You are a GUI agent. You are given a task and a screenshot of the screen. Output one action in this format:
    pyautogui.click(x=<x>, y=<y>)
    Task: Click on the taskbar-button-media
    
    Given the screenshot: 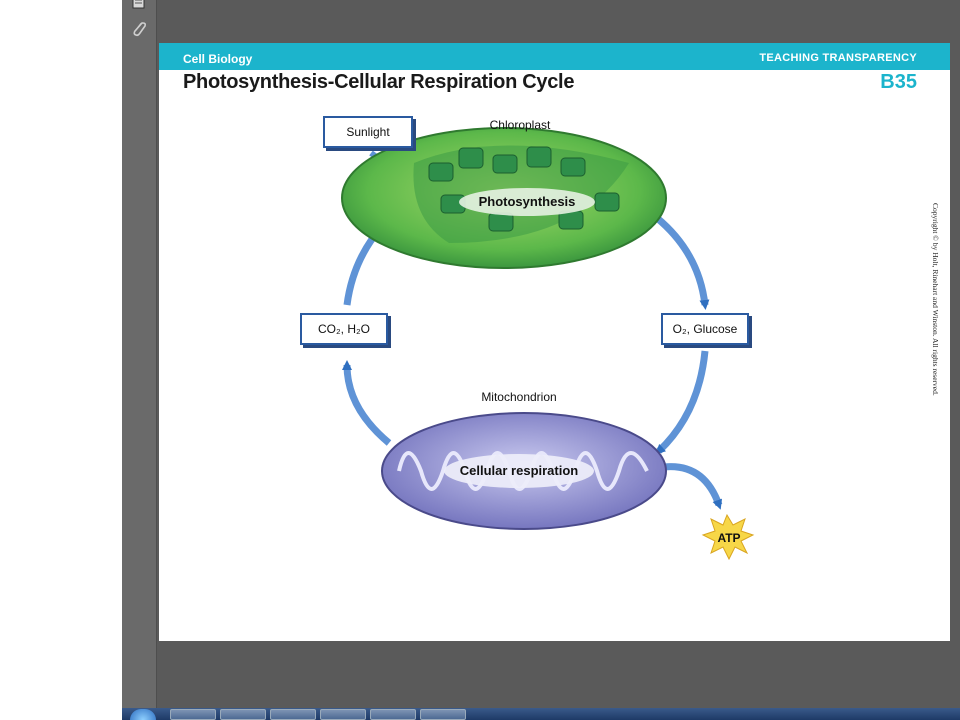 What is the action you would take?
    pyautogui.click(x=293, y=714)
    